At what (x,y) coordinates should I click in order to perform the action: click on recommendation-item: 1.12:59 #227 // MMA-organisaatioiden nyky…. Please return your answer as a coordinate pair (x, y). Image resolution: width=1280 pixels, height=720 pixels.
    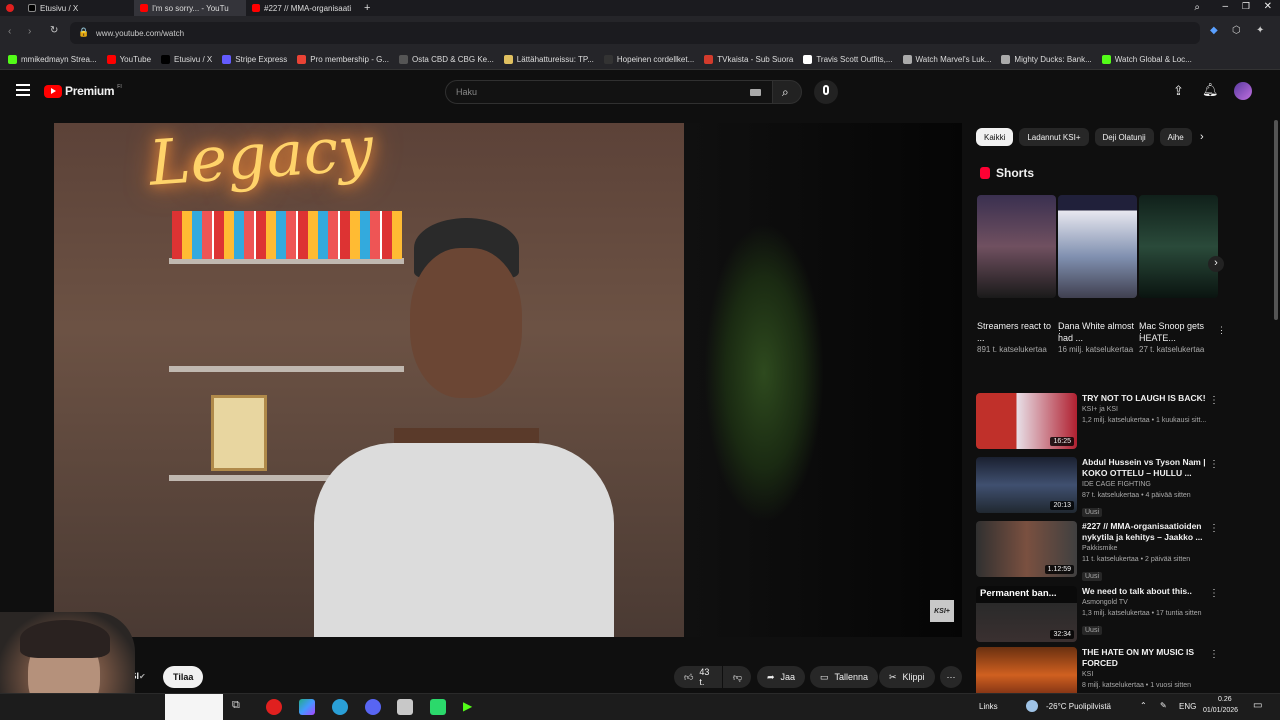
    Looking at the image, I should click on (1098, 551).